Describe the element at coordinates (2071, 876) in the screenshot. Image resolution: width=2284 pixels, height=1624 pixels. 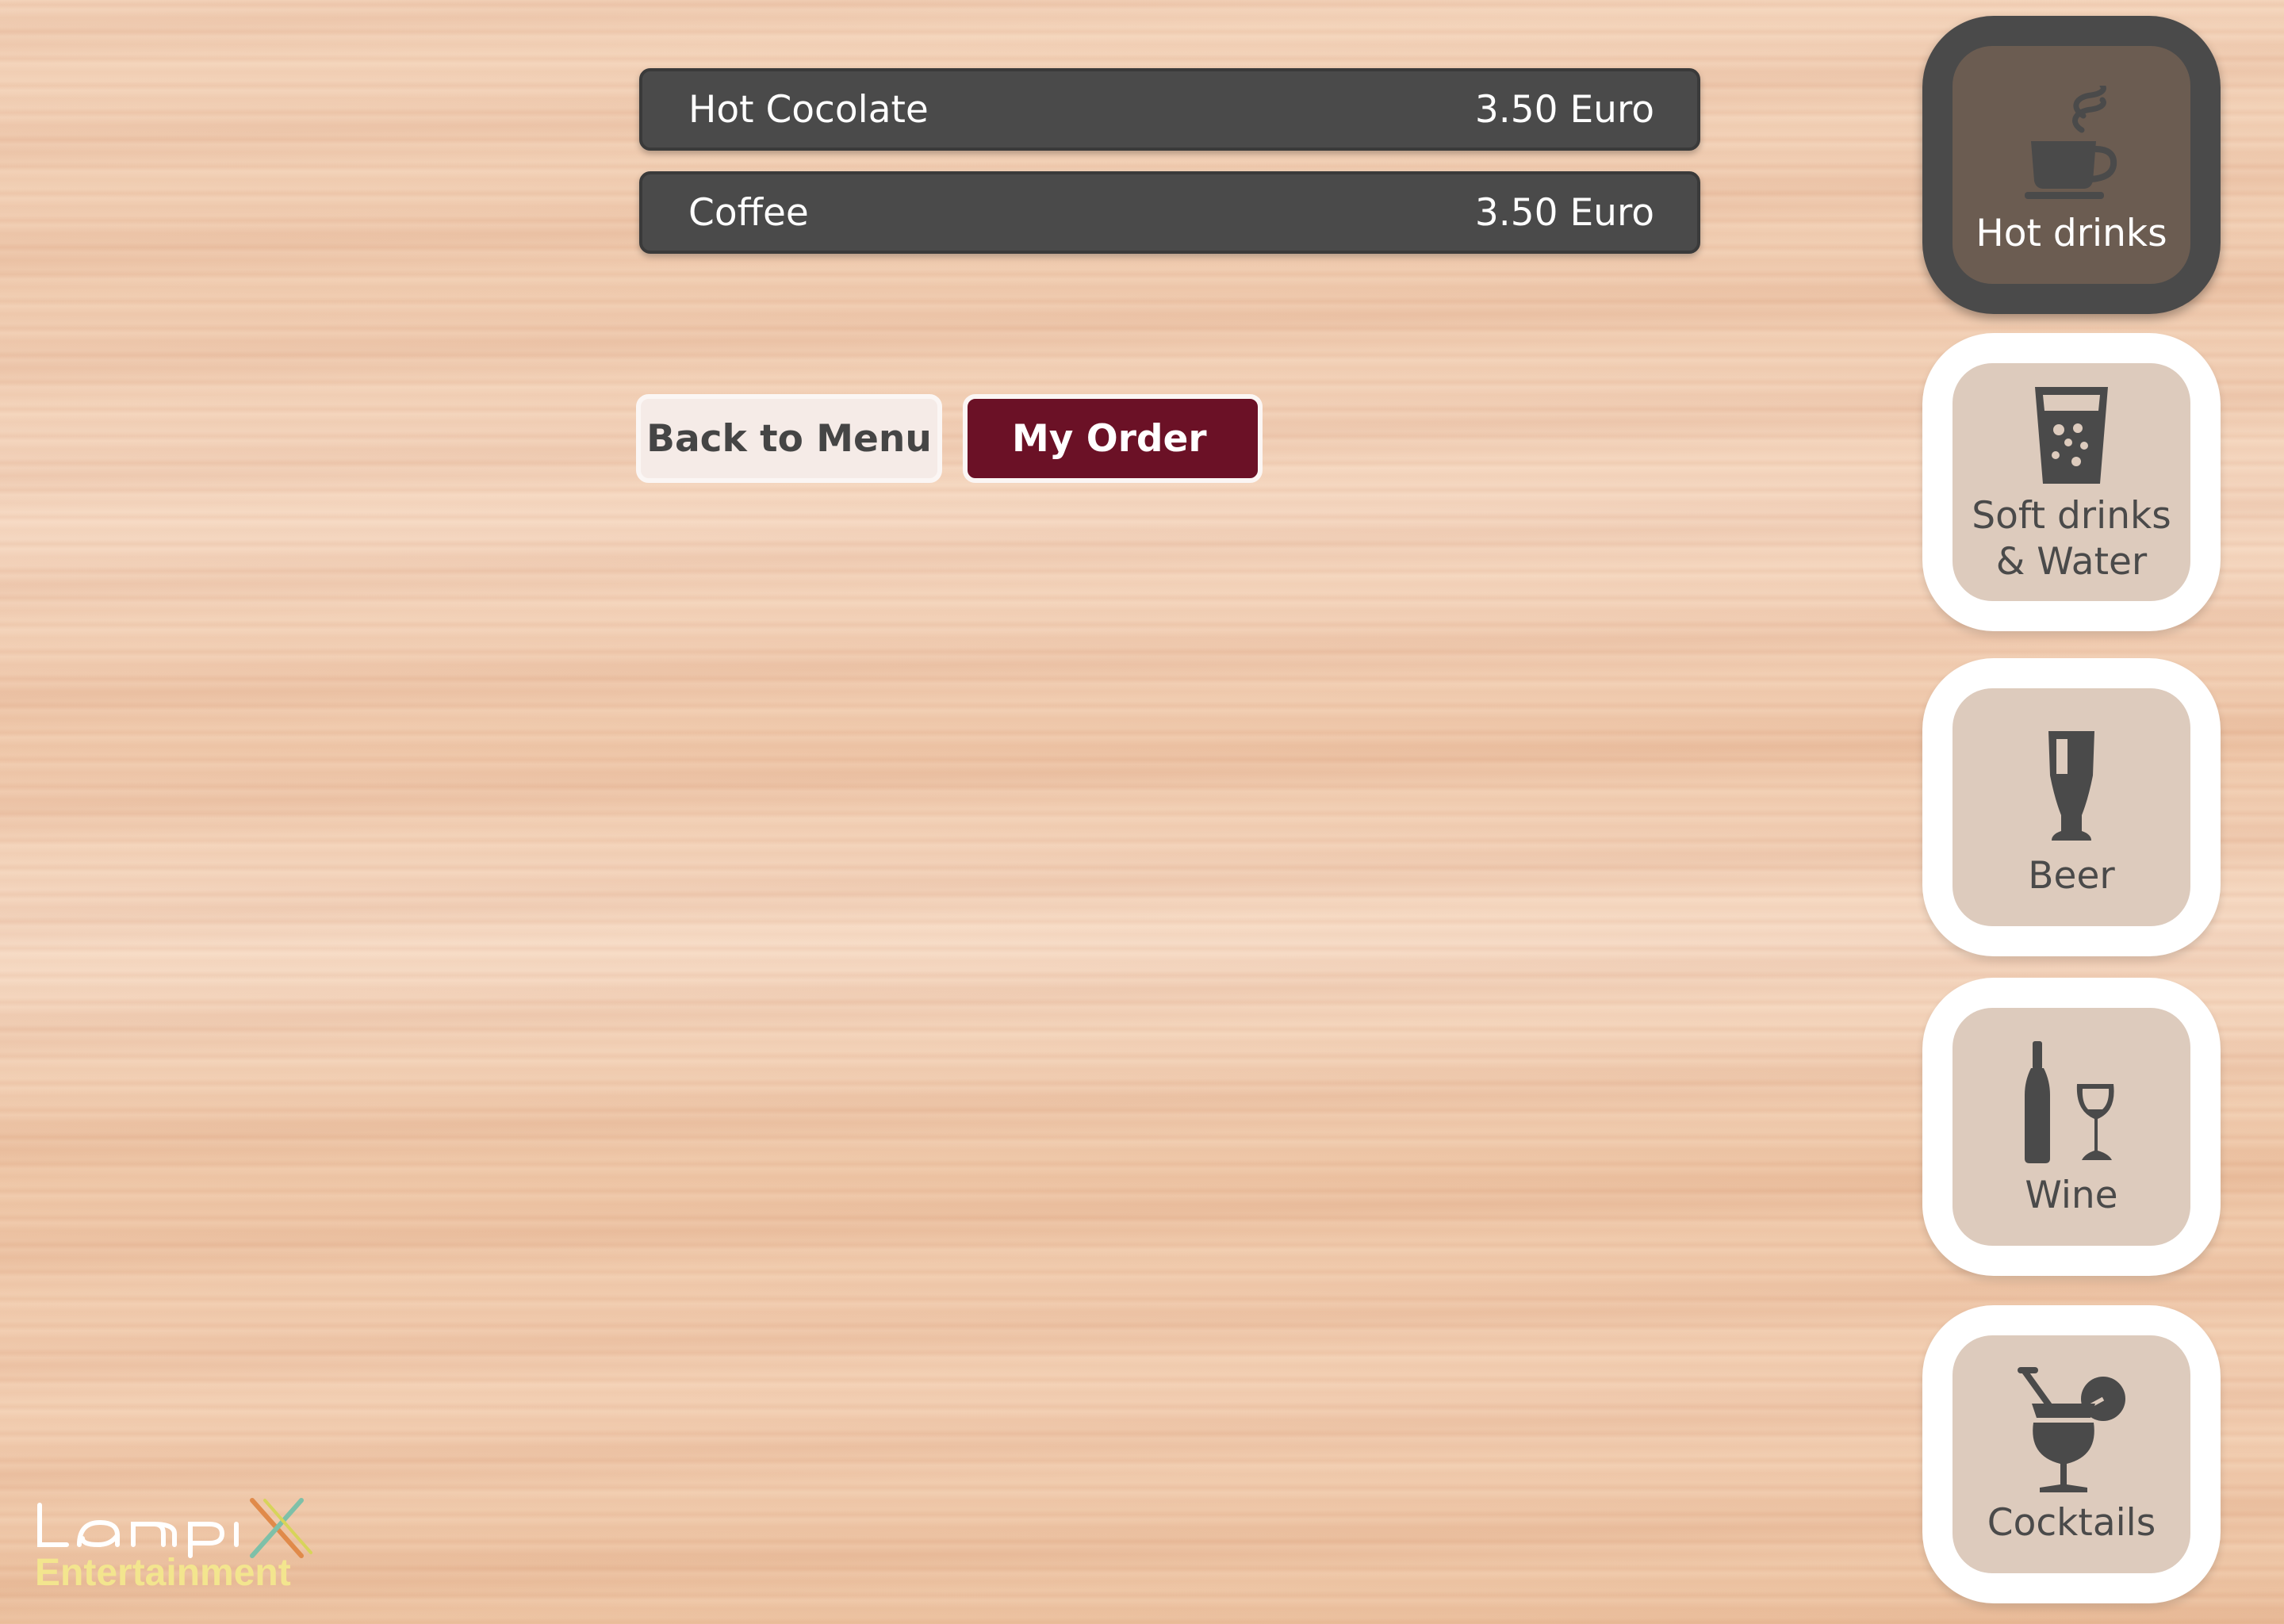
I see `category-label: Beer` at that location.